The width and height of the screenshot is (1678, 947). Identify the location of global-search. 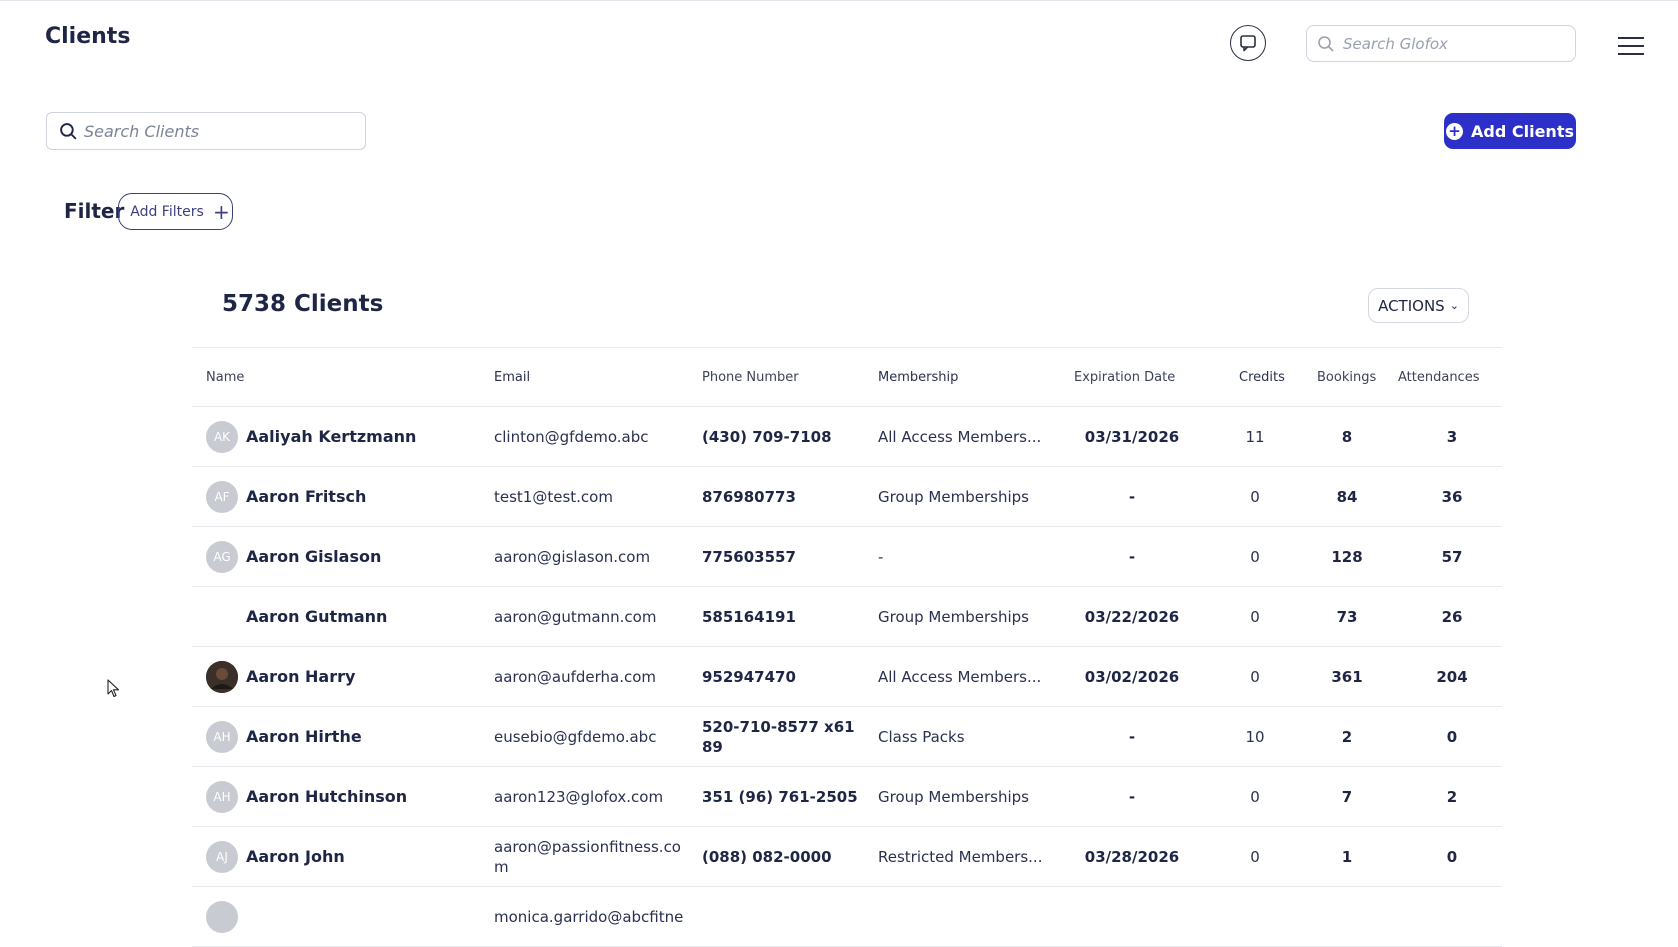
(1441, 43).